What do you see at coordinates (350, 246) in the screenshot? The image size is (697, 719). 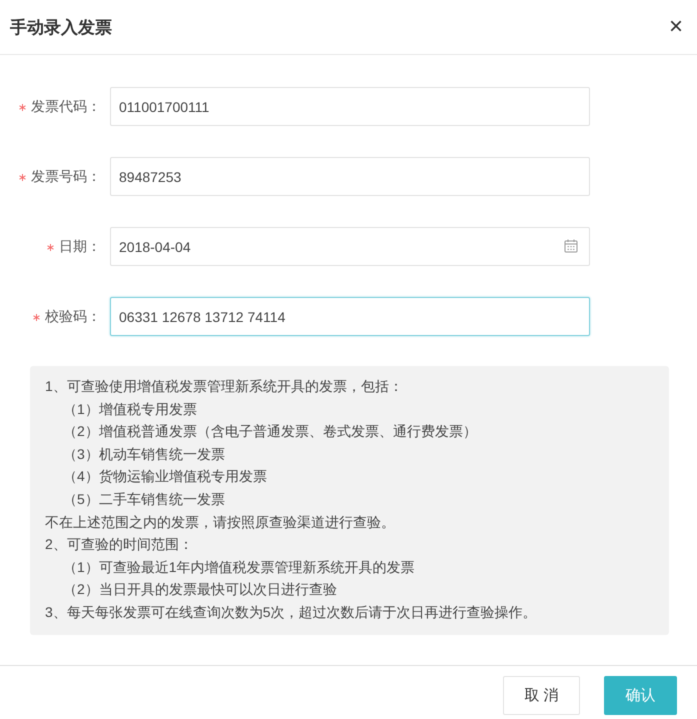 I see `date-field: 2018-04-04` at bounding box center [350, 246].